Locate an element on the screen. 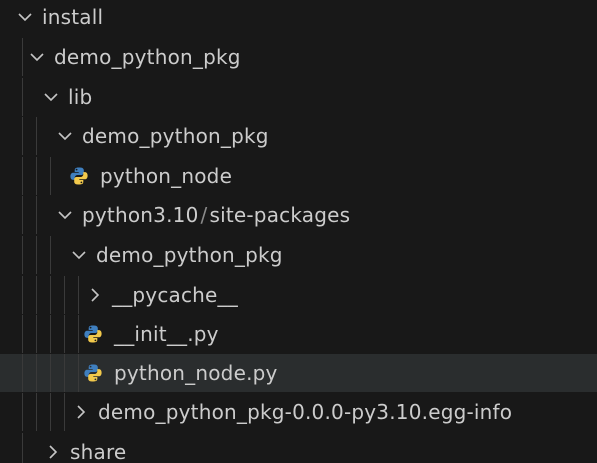  tree-item-label: __pycache__ is located at coordinates (175, 295).